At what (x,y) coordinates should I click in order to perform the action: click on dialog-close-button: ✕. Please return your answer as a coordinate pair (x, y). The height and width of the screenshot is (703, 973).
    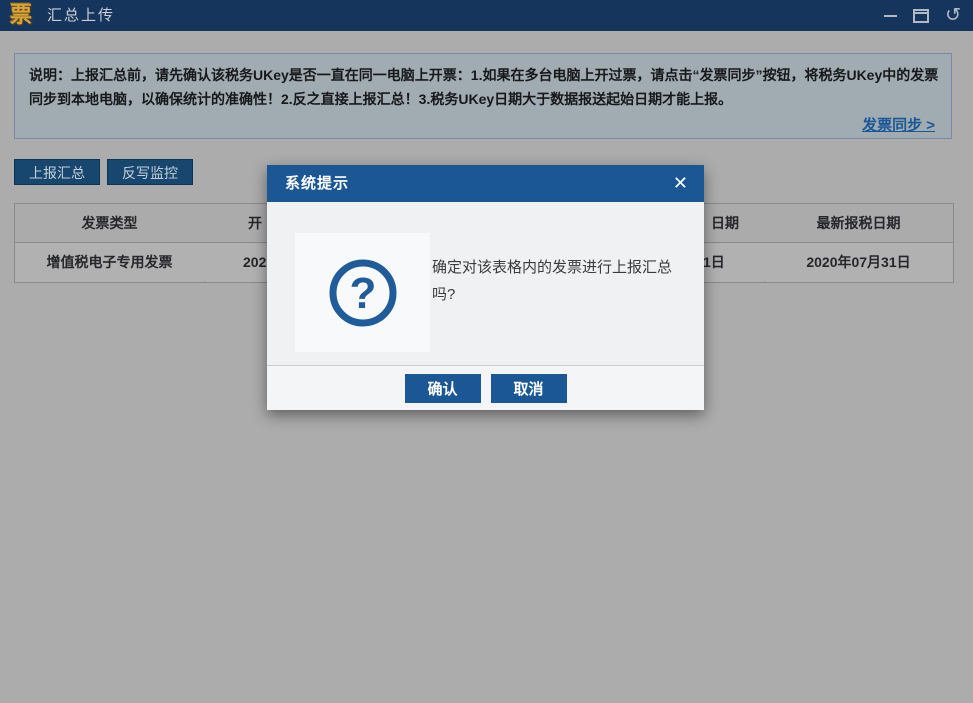
    Looking at the image, I should click on (680, 183).